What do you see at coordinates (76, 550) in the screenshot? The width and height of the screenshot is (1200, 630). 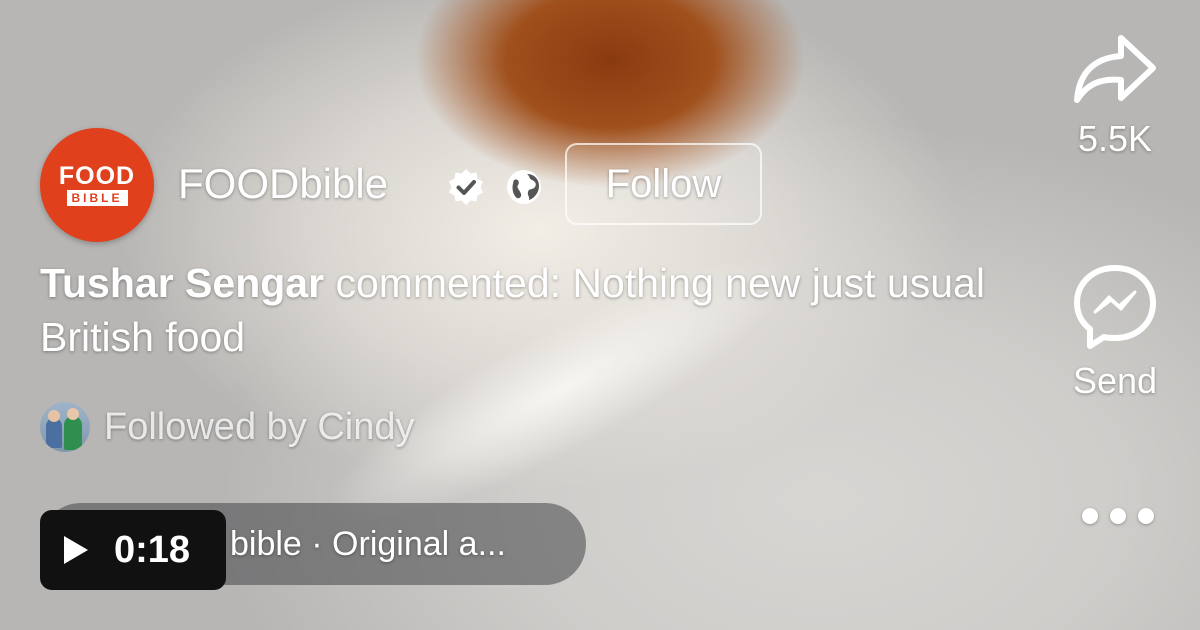 I see `play-icon` at bounding box center [76, 550].